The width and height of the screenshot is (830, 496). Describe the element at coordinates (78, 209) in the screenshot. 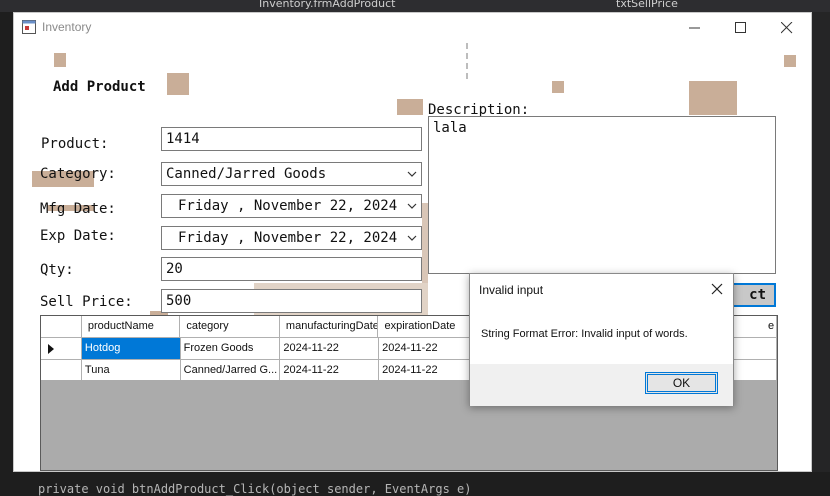

I see `mfg-date-label: Mfg Date:` at that location.